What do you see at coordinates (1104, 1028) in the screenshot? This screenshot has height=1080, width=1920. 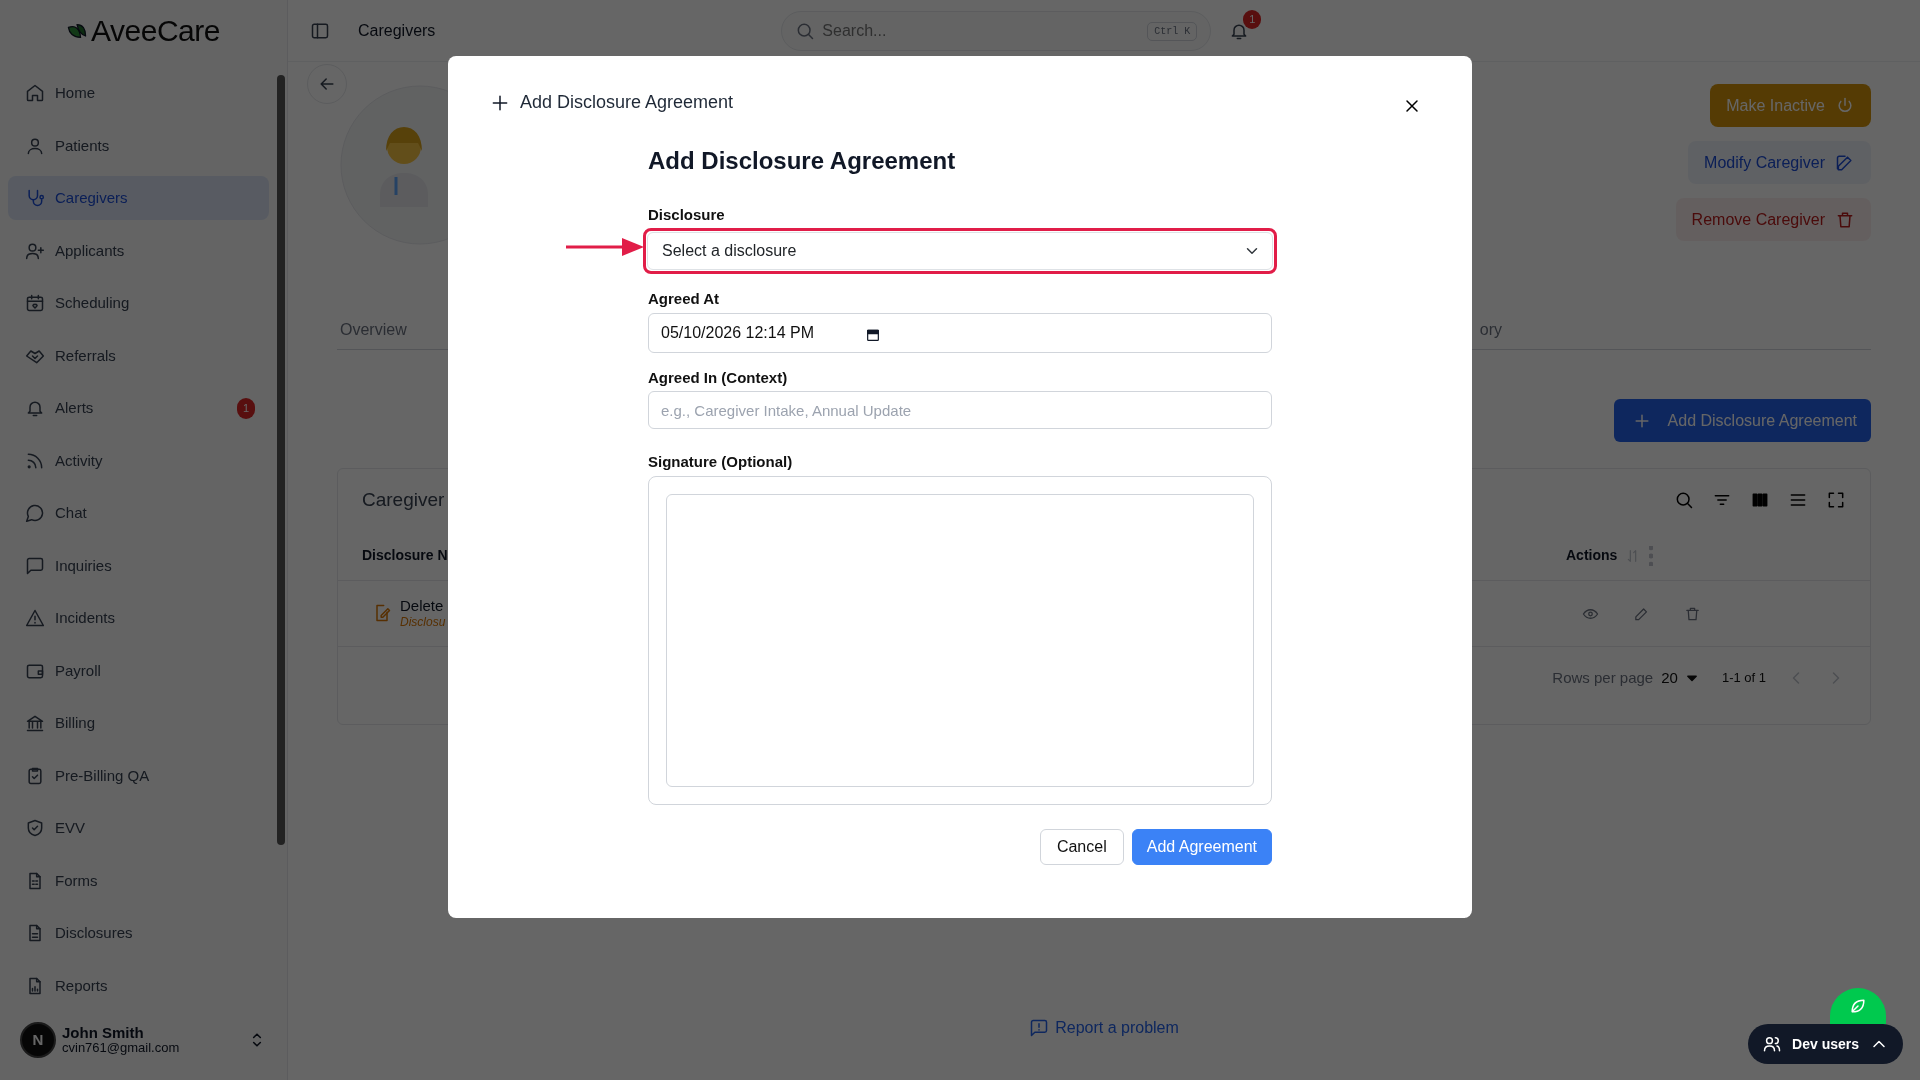 I see `report-problem-link: Report a problem` at bounding box center [1104, 1028].